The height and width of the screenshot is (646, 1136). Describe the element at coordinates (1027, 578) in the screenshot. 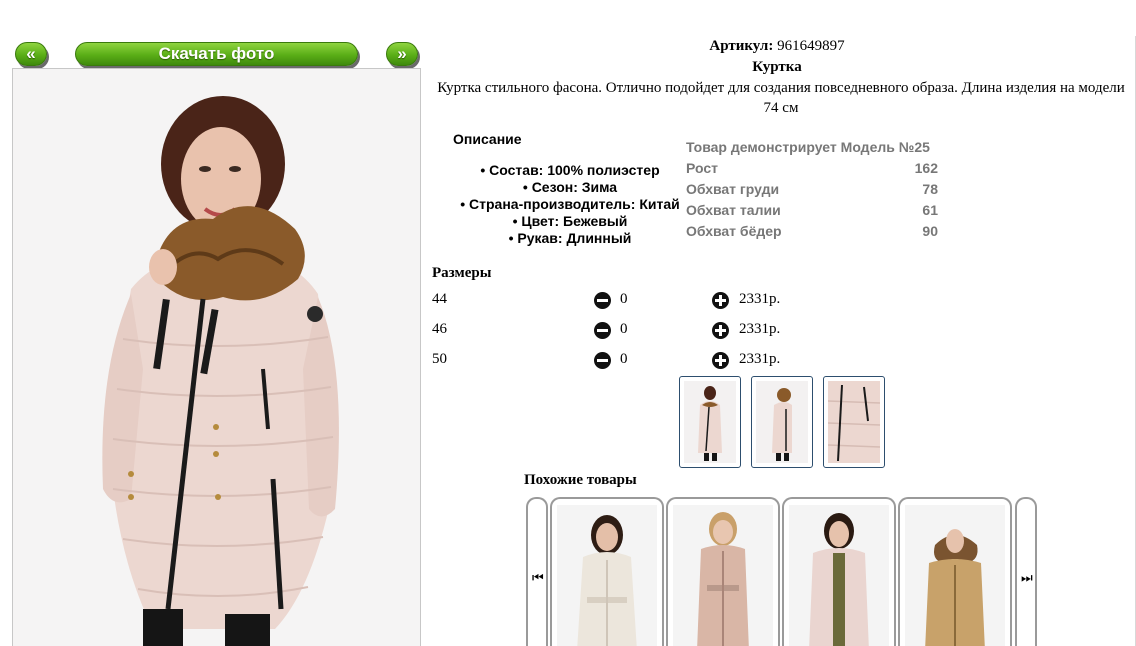

I see `skip-forward-icon: ⏭` at that location.